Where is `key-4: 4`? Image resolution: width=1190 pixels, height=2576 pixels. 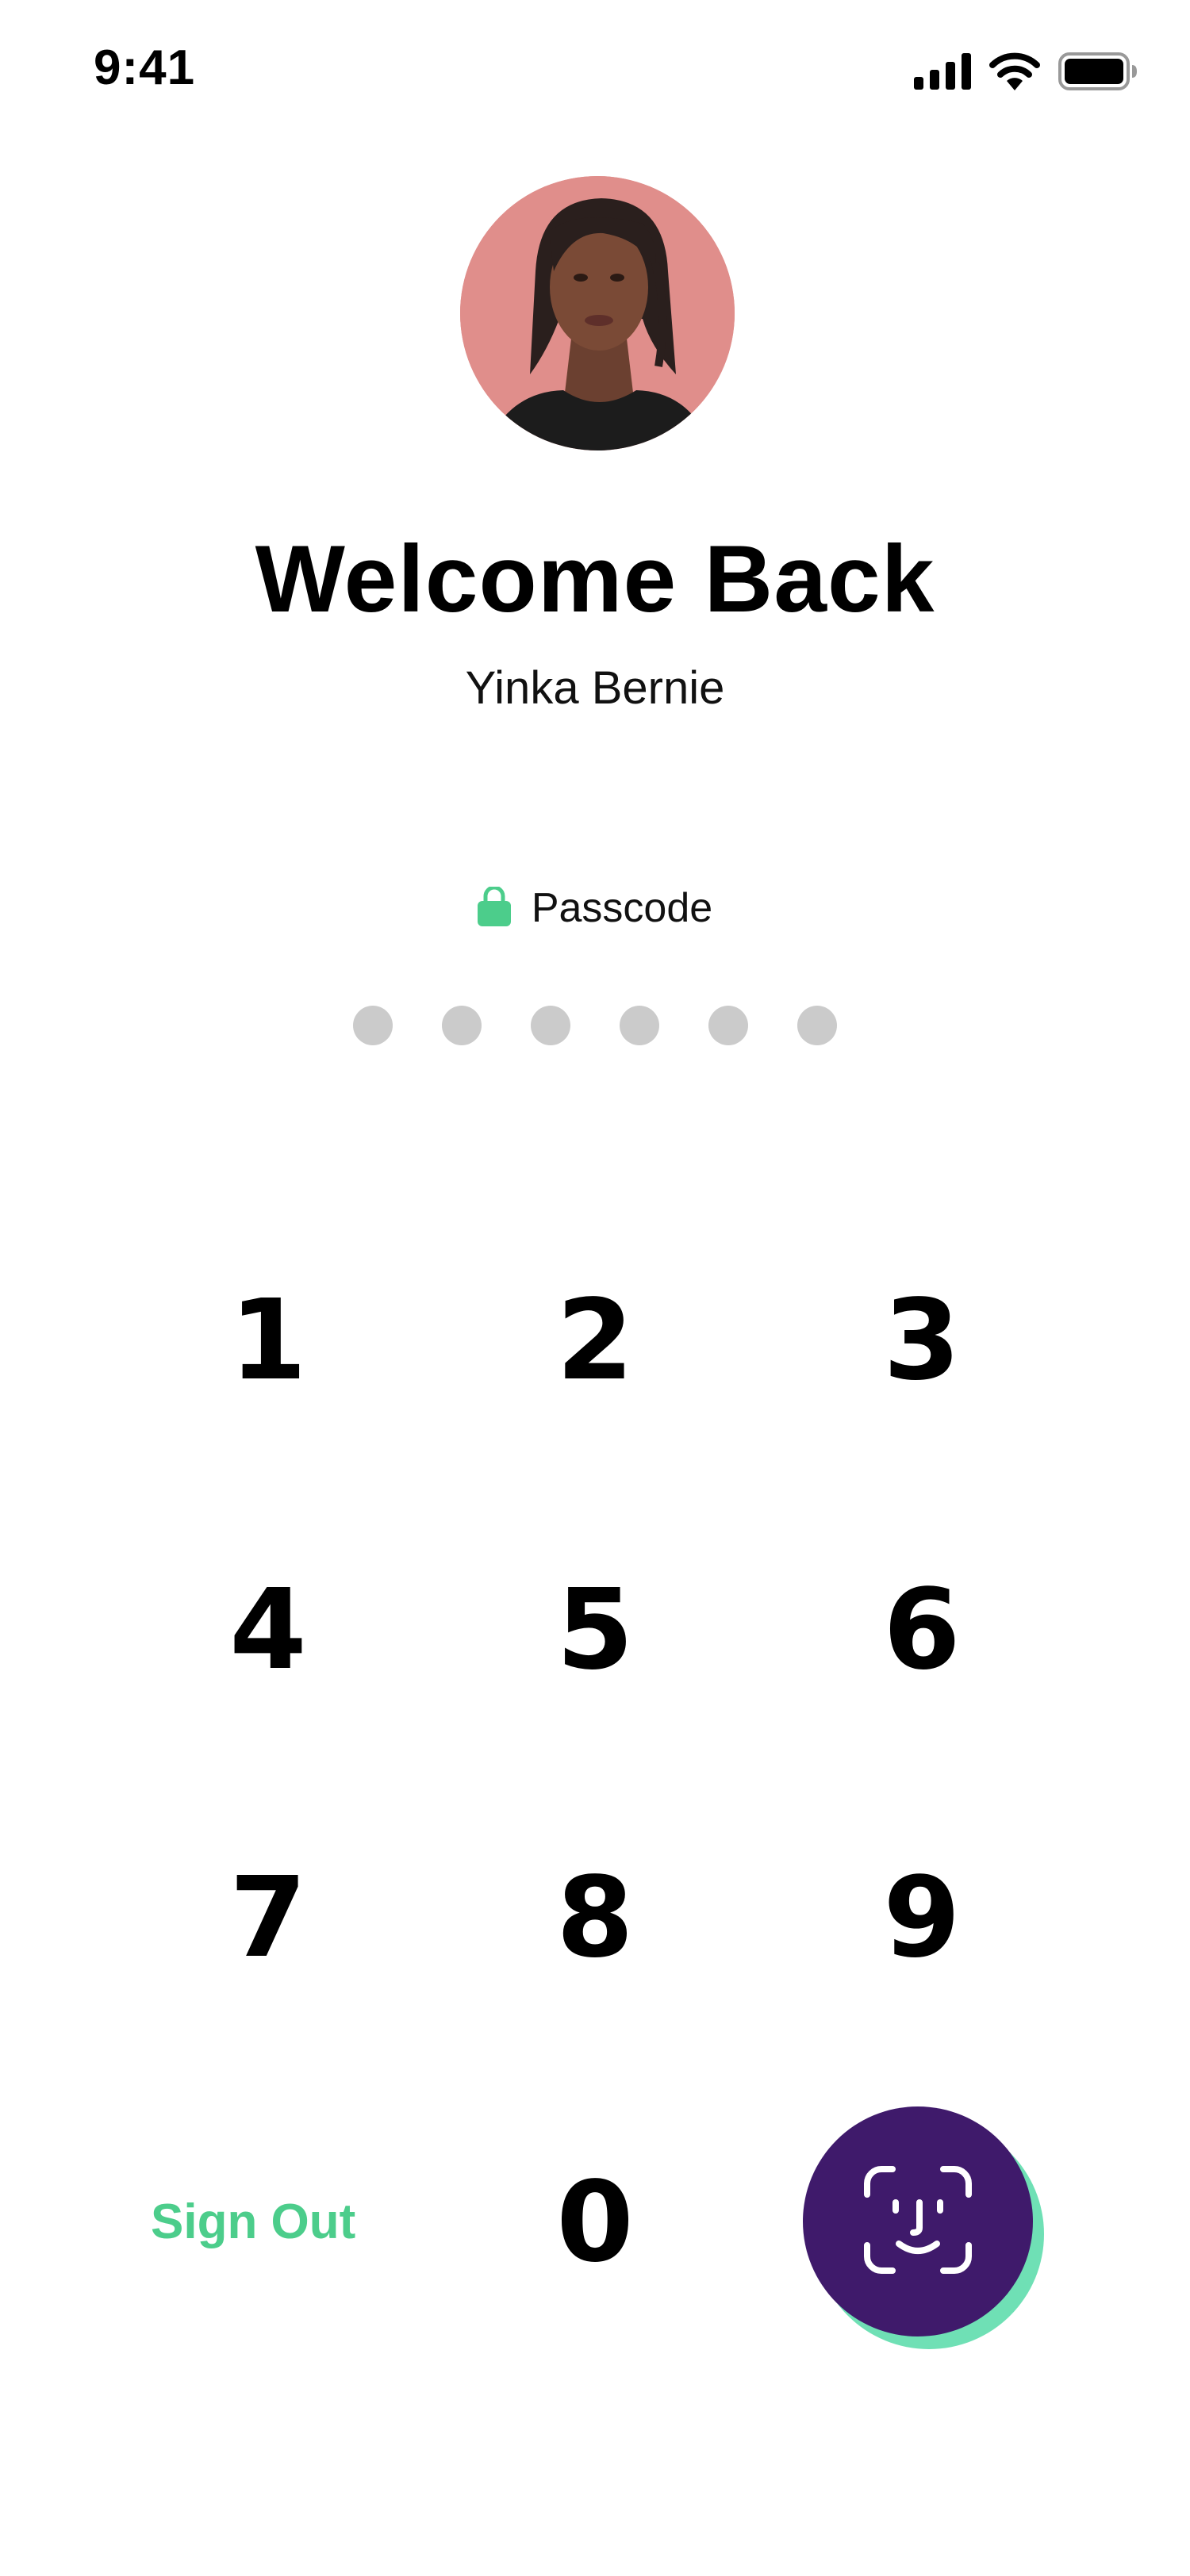 key-4: 4 is located at coordinates (268, 1630).